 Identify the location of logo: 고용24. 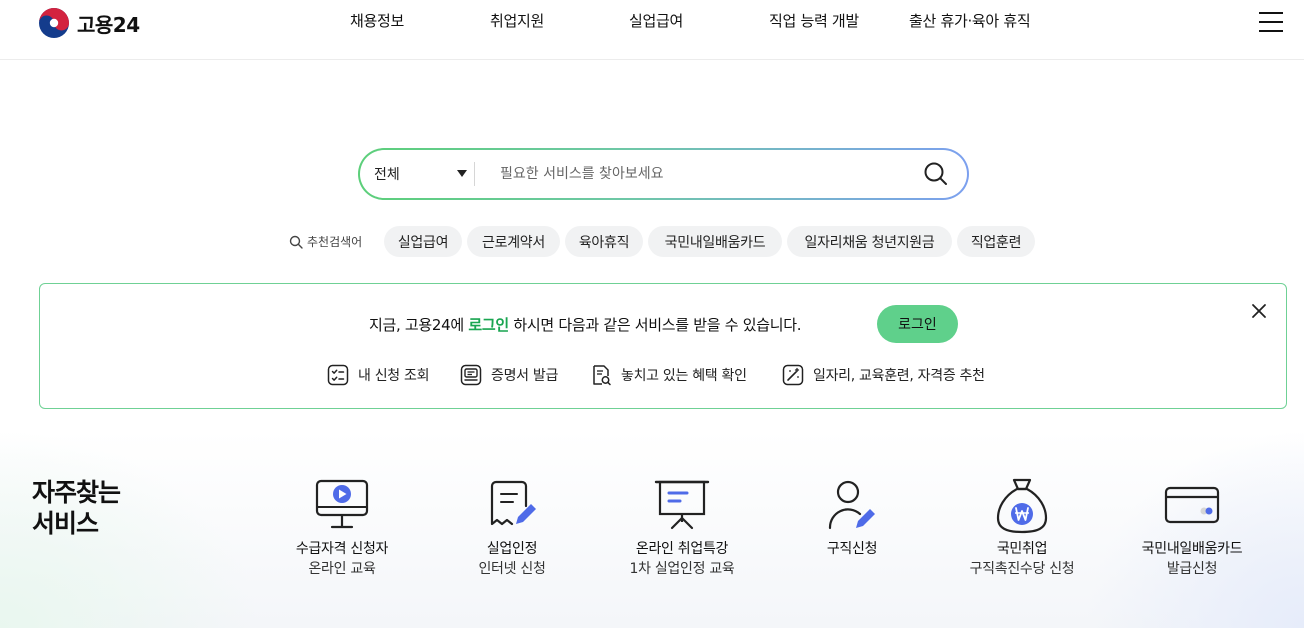
(89, 23).